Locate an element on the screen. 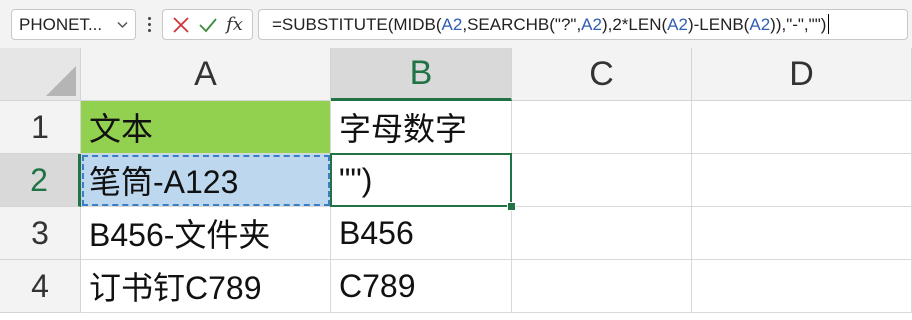 This screenshot has width=912, height=320. check-icon is located at coordinates (208, 25).